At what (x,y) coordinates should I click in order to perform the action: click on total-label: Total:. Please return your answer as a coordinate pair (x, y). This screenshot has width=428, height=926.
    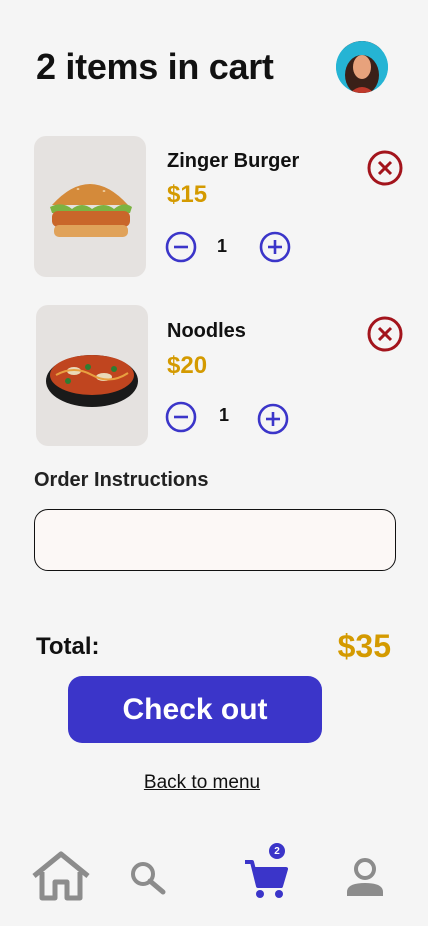
    Looking at the image, I should click on (68, 646).